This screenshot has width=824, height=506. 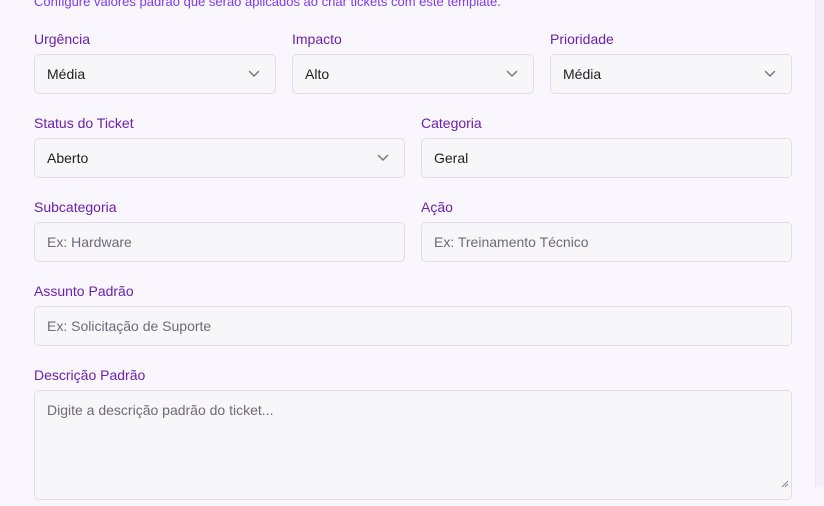 I want to click on priority-value: Média, so click(x=582, y=74).